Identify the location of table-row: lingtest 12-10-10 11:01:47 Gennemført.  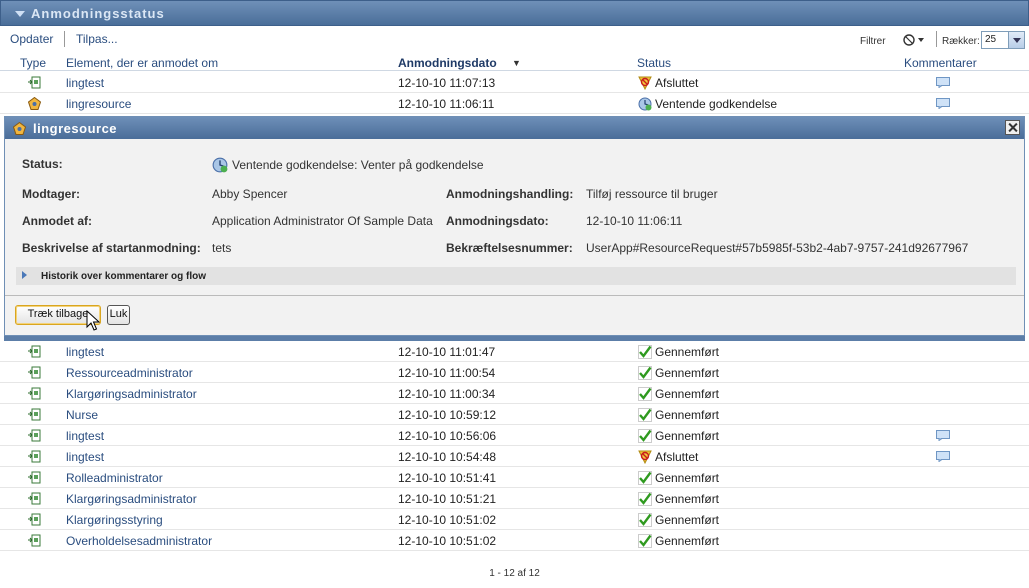
(514, 351).